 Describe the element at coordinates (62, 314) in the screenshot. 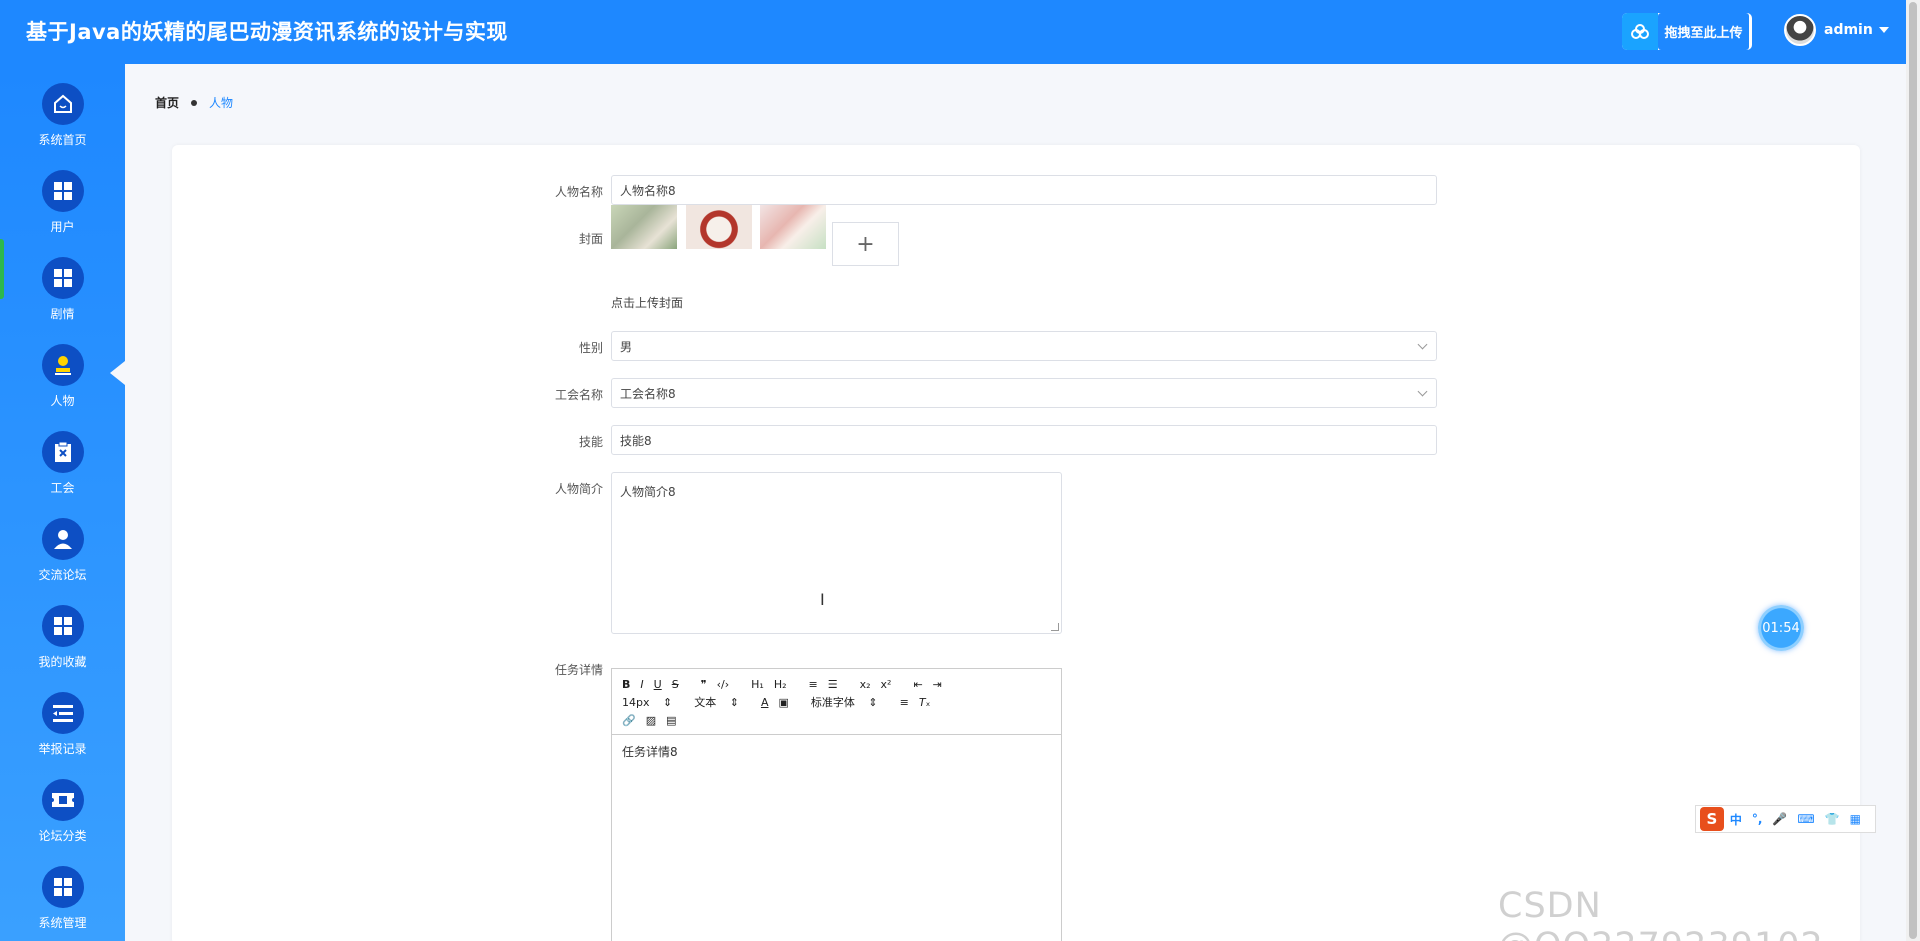

I see `sidebar-item-label: 剧情` at that location.